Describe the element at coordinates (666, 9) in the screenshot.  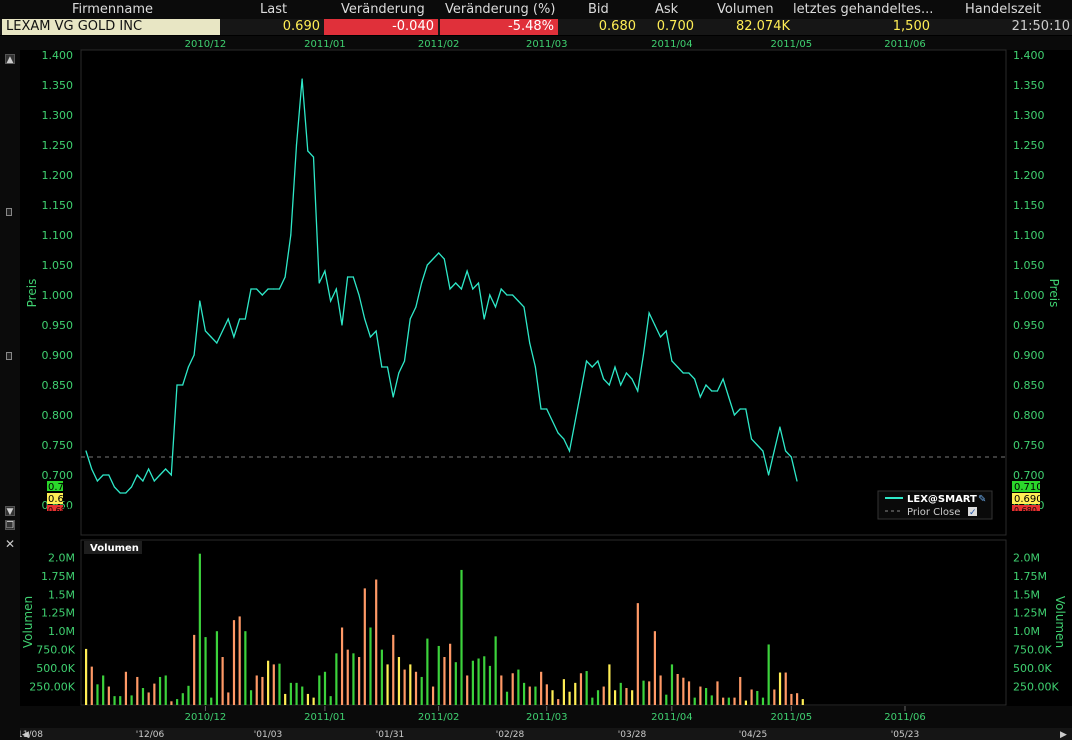
I see `col-ask: Ask` at that location.